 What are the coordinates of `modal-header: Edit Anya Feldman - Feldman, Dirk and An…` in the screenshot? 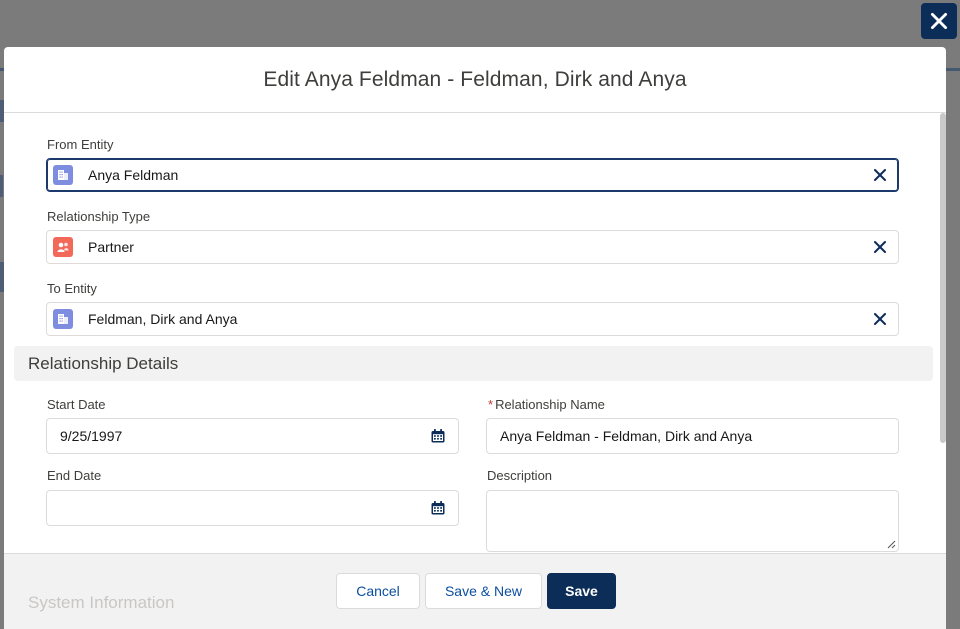 It's located at (475, 80).